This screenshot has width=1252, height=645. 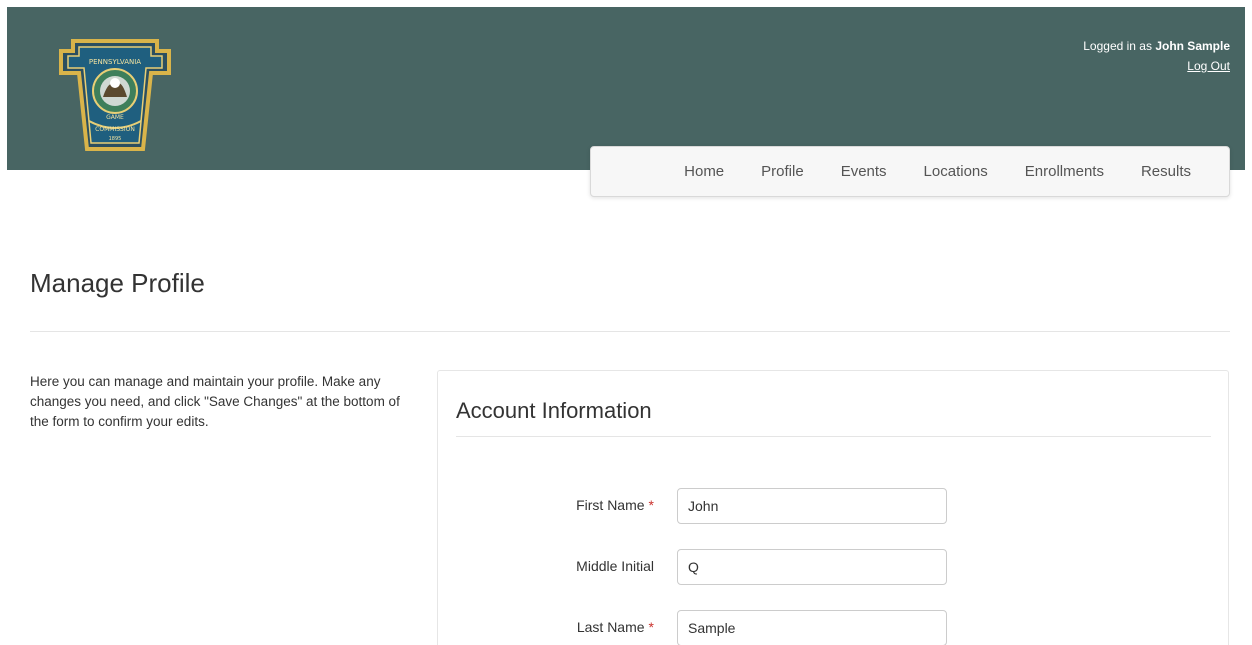 What do you see at coordinates (812, 627) in the screenshot?
I see `last-name-field` at bounding box center [812, 627].